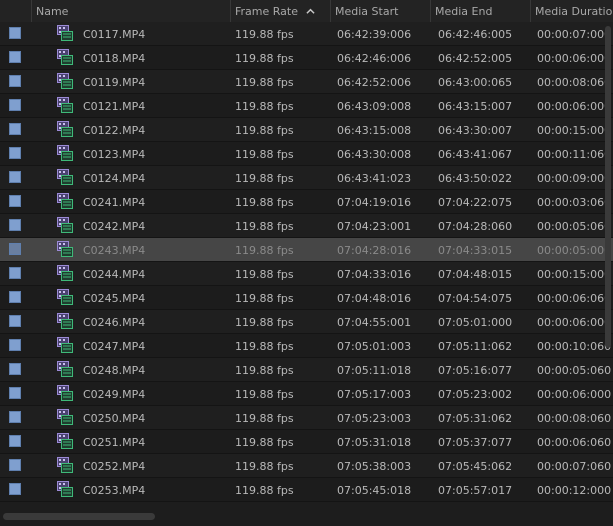 Image resolution: width=613 pixels, height=526 pixels. What do you see at coordinates (374, 490) in the screenshot?
I see `media-start-value: 07:05:45:018` at bounding box center [374, 490].